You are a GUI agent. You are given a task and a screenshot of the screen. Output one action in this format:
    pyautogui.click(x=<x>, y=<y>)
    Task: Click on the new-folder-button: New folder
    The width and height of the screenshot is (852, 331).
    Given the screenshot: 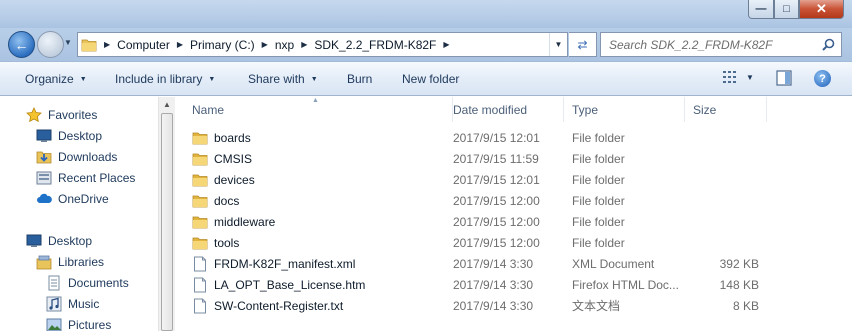 What is the action you would take?
    pyautogui.click(x=430, y=79)
    